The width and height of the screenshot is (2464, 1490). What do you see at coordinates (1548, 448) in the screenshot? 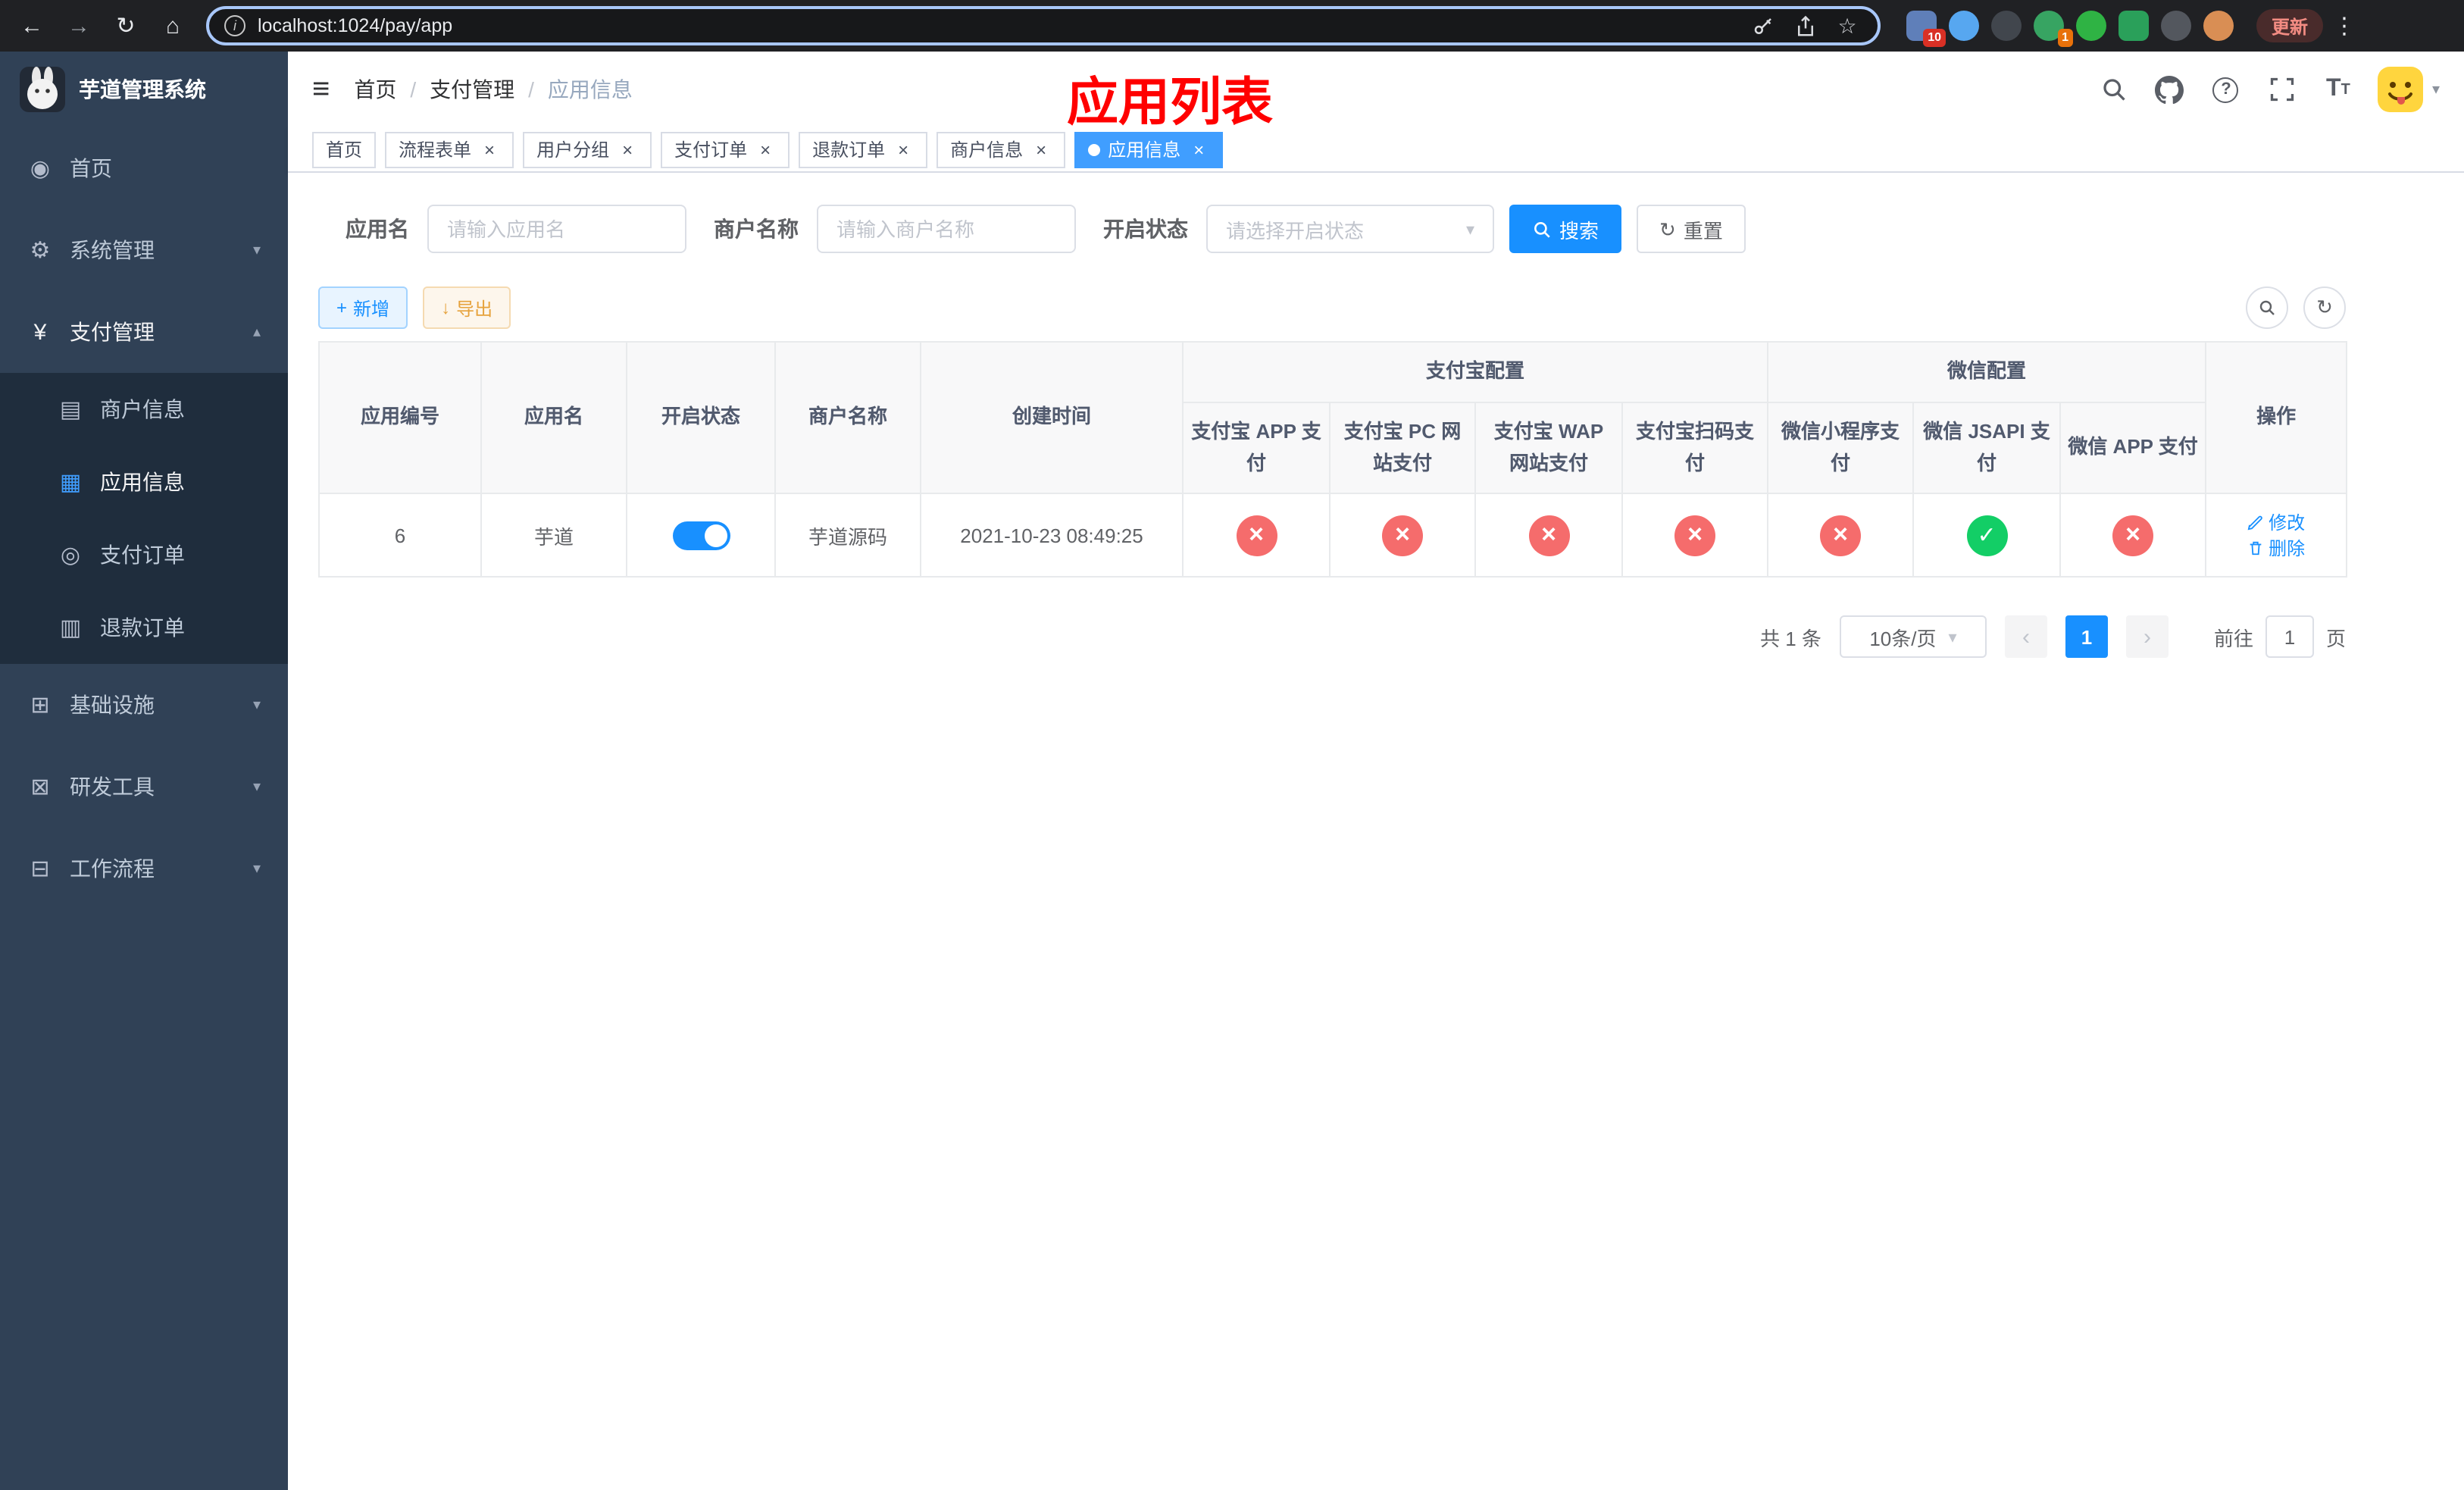
I see `col-alipay-wap: 支付宝 WAP 网站支付` at bounding box center [1548, 448].